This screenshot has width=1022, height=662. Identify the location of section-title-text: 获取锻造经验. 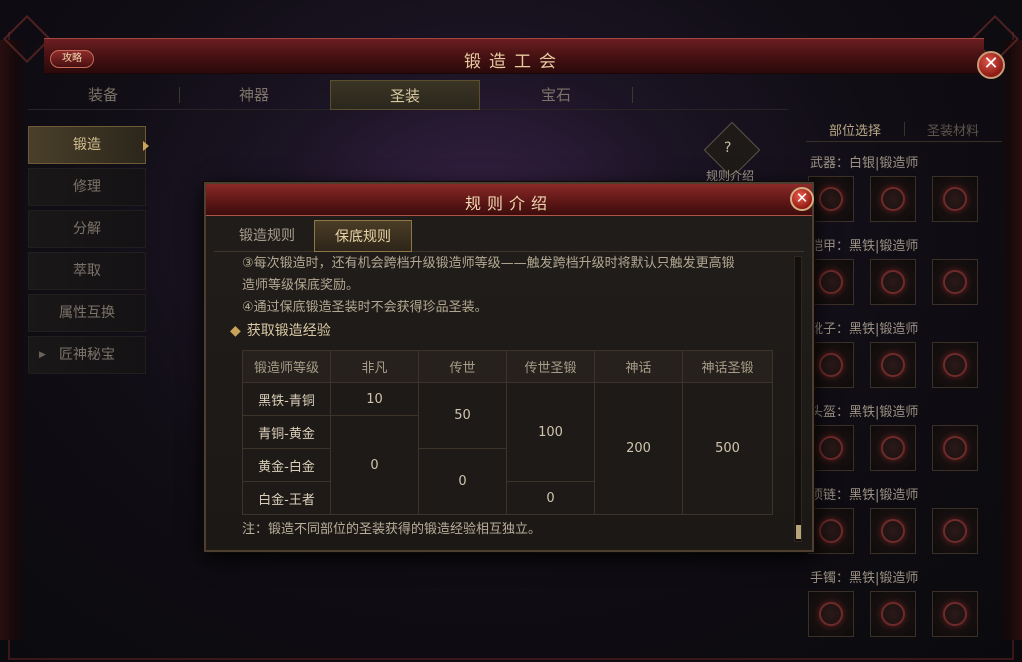
(288, 331).